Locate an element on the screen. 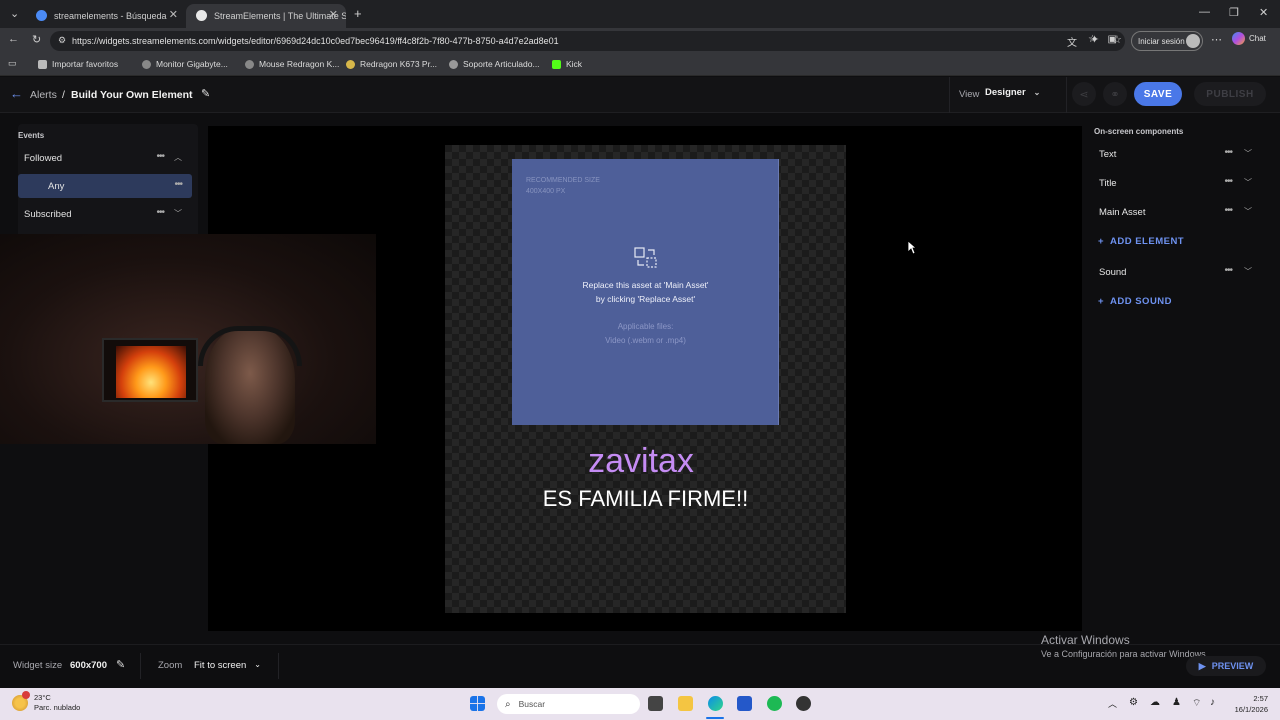  copilot-chat-button: Chat is located at coordinates (1249, 38).